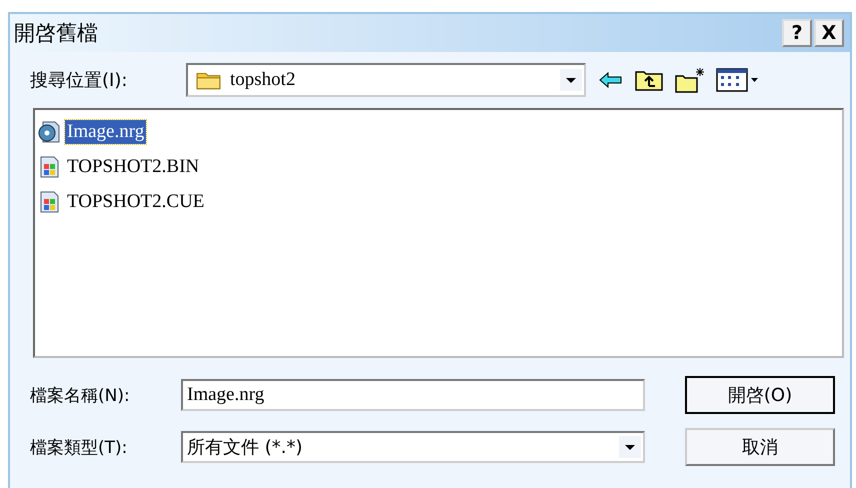  What do you see at coordinates (690, 80) in the screenshot?
I see `new-folder-icon` at bounding box center [690, 80].